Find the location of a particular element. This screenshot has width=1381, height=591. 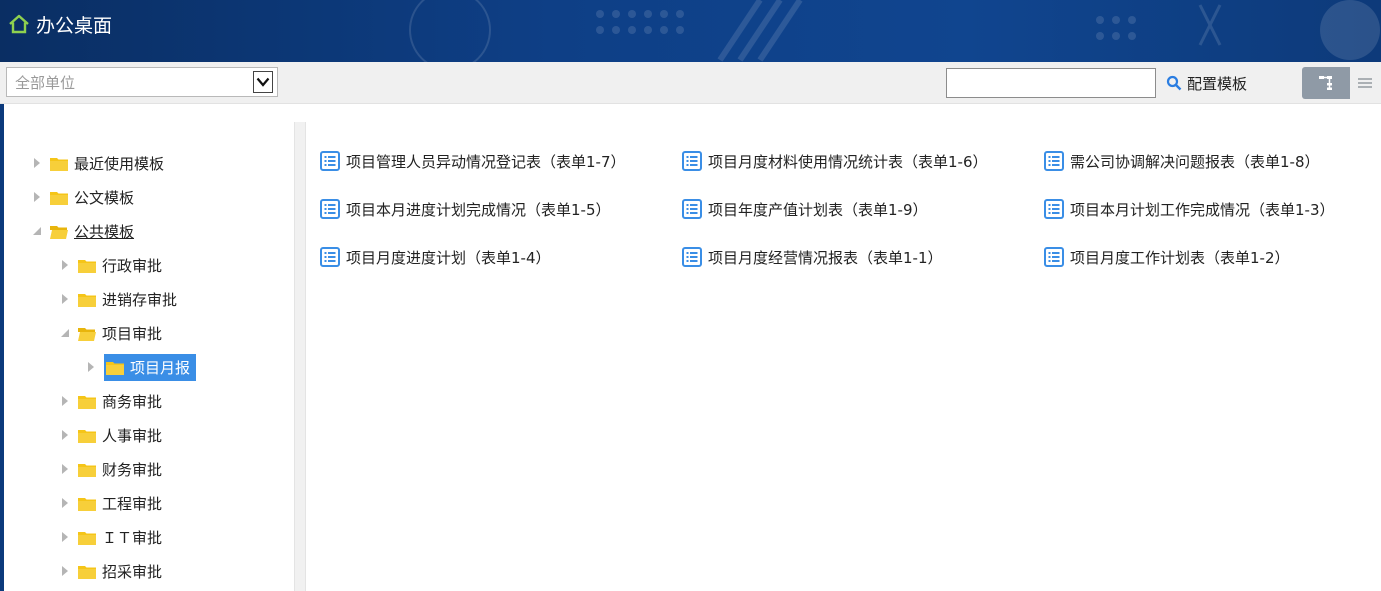

panel-splitter is located at coordinates (300, 356).